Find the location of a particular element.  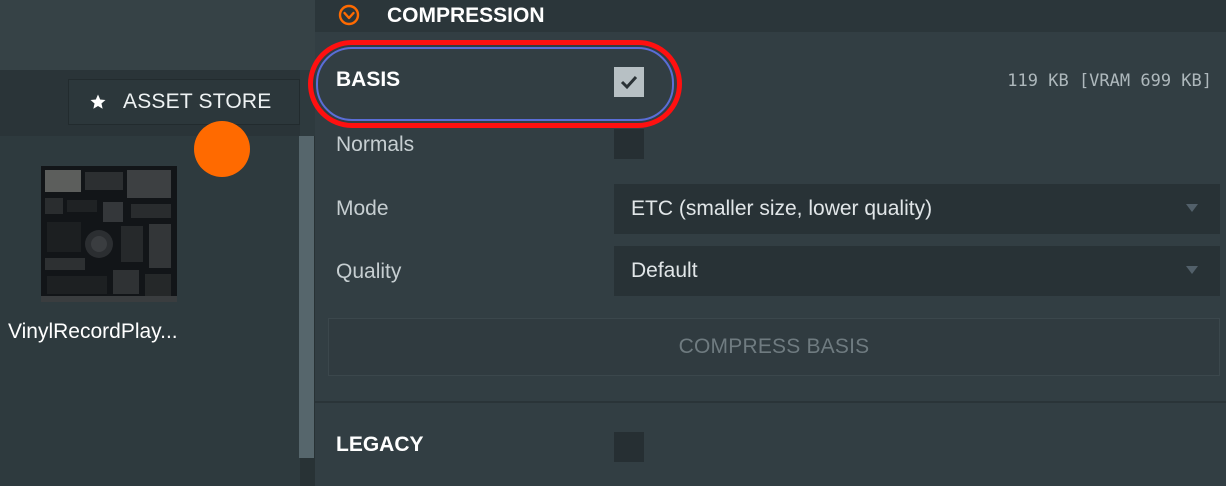

compression-section-header: COMPRESSION is located at coordinates (770, 16).